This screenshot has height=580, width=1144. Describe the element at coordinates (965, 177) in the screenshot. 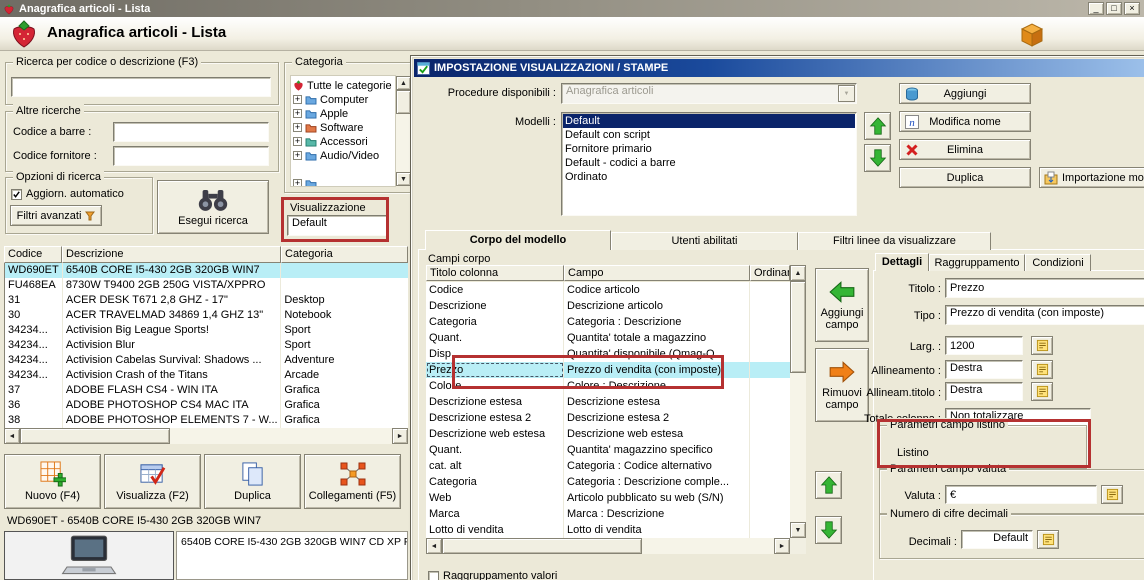

I see `duplica-modello-button: Duplica` at that location.